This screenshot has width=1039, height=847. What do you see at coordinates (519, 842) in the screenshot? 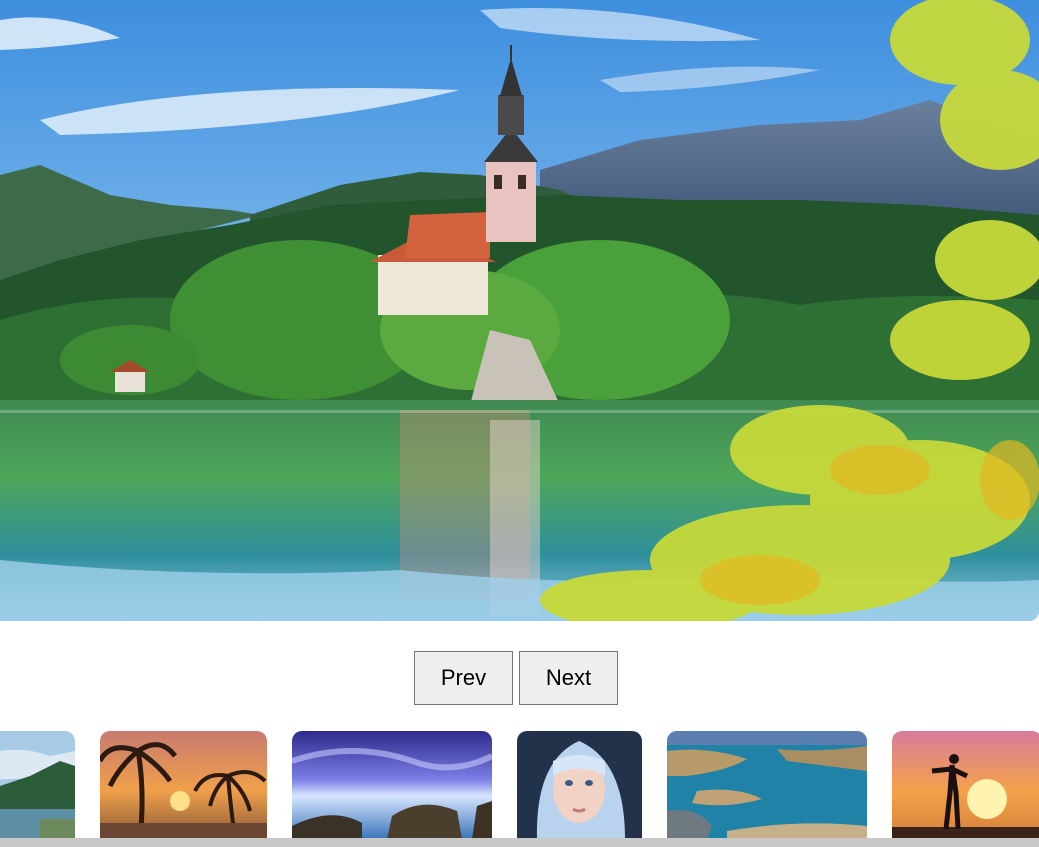
I see `horizontal-scrollbar` at bounding box center [519, 842].